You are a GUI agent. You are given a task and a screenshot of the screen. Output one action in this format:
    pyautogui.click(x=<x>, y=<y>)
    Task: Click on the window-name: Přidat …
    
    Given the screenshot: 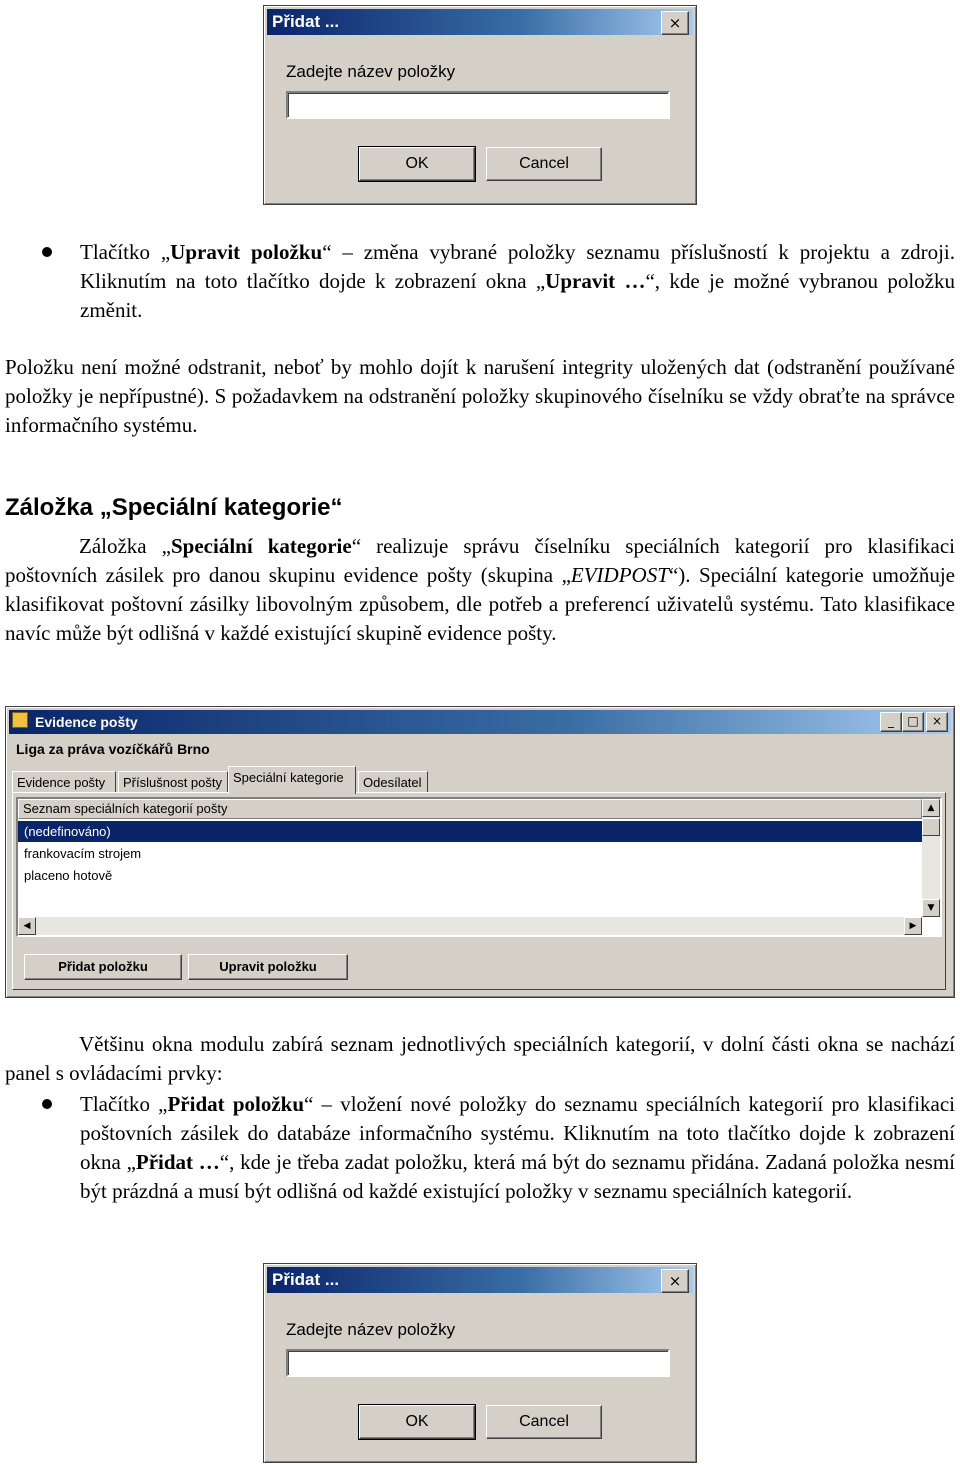 What is the action you would take?
    pyautogui.click(x=177, y=1162)
    